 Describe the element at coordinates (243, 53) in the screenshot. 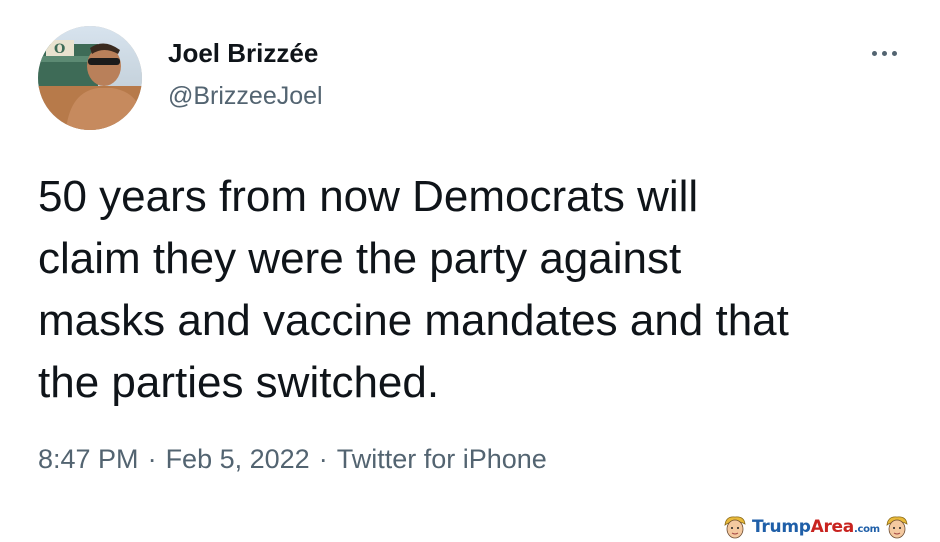

I see `display-name: Joel Brizzée` at that location.